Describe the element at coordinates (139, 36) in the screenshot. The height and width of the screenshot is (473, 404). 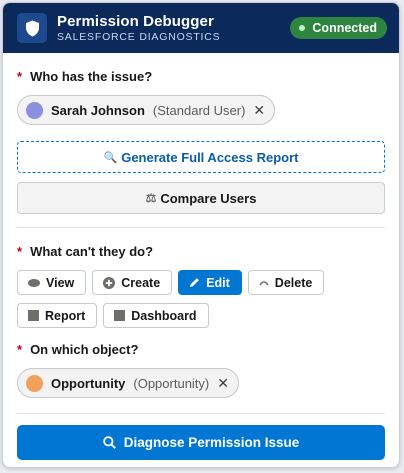
I see `app-subtitle: SALESFORCE DIAGNOSTICS` at that location.